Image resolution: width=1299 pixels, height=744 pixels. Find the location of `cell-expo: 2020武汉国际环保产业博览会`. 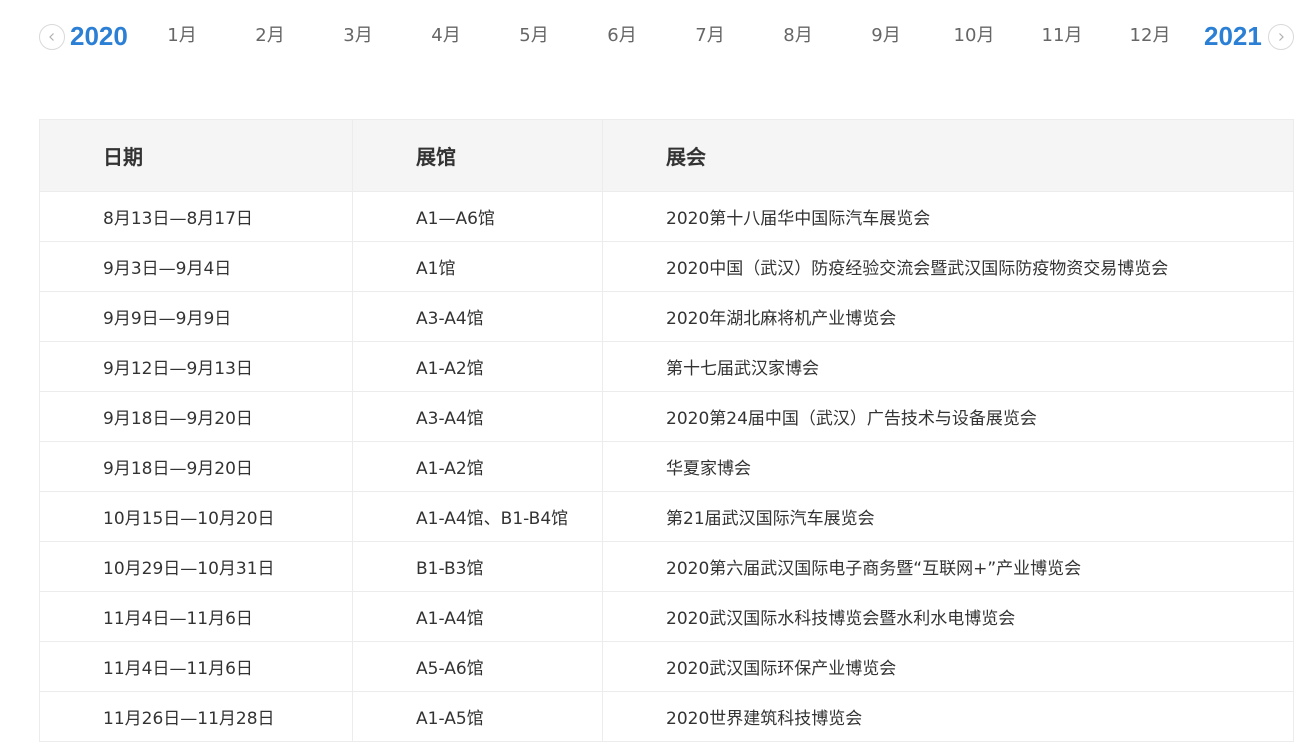

cell-expo: 2020武汉国际环保产业博览会 is located at coordinates (948, 666).